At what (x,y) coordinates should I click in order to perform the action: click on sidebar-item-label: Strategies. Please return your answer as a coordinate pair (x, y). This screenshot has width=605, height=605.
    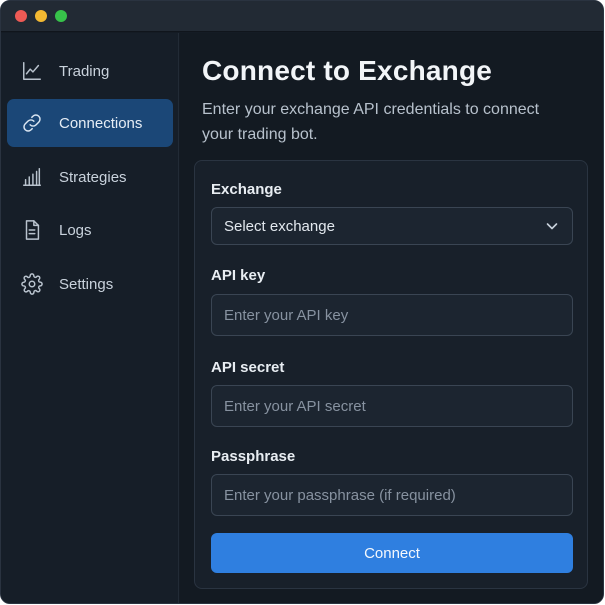
    Looking at the image, I should click on (93, 177).